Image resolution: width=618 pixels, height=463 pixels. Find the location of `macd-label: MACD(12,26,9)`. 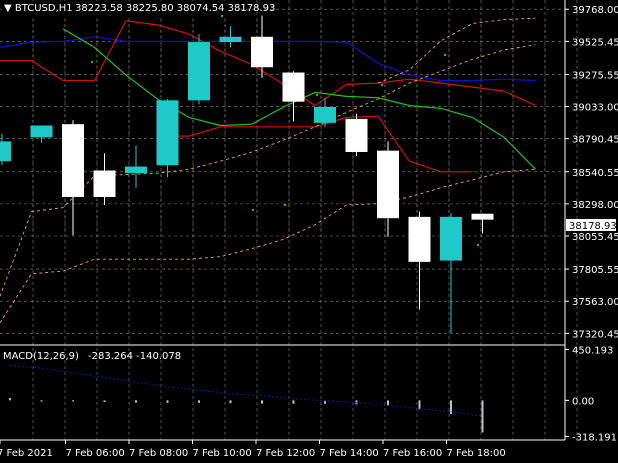

macd-label: MACD(12,26,9) is located at coordinates (41, 356).